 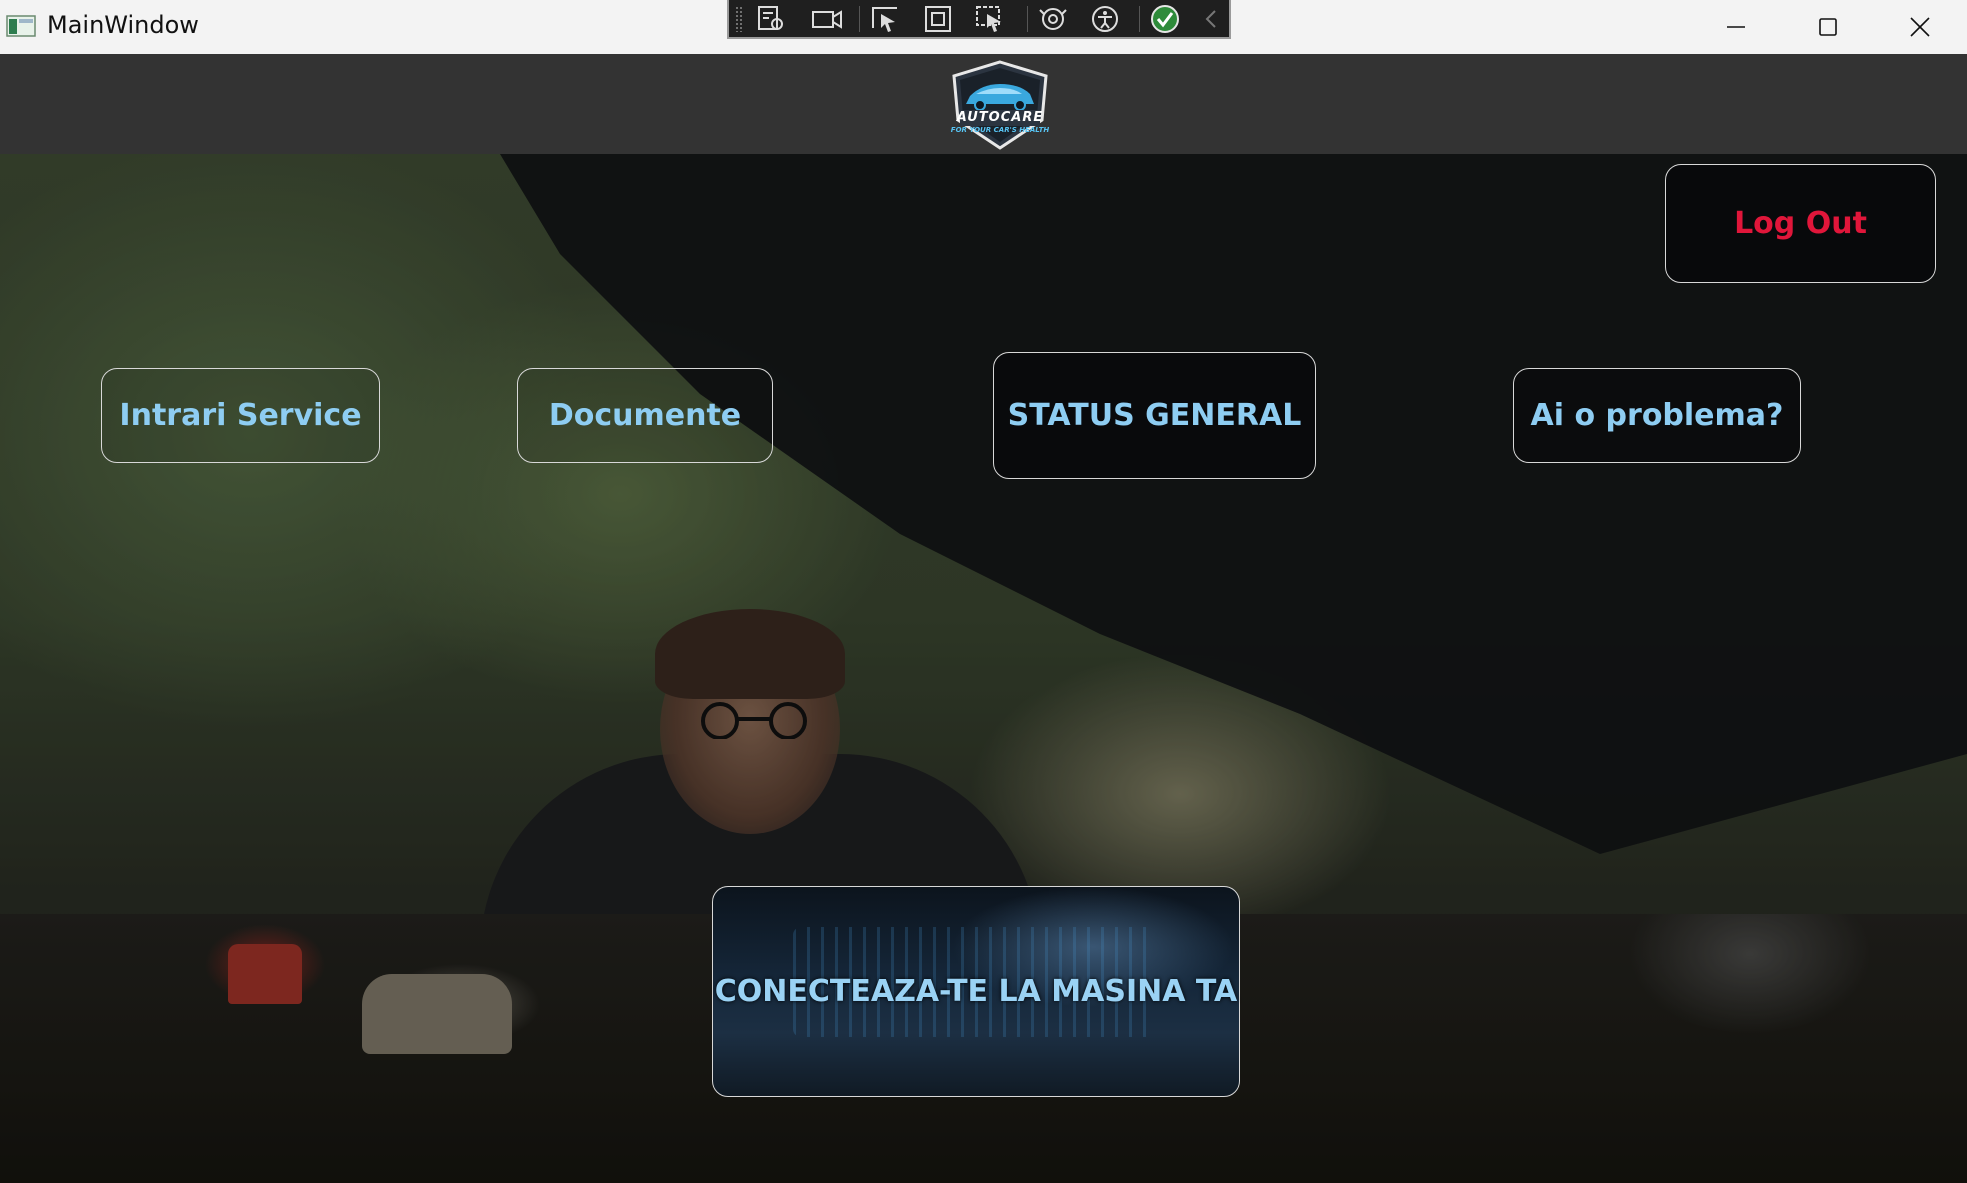 What do you see at coordinates (771, 19) in the screenshot?
I see `live-visual-tree-icon` at bounding box center [771, 19].